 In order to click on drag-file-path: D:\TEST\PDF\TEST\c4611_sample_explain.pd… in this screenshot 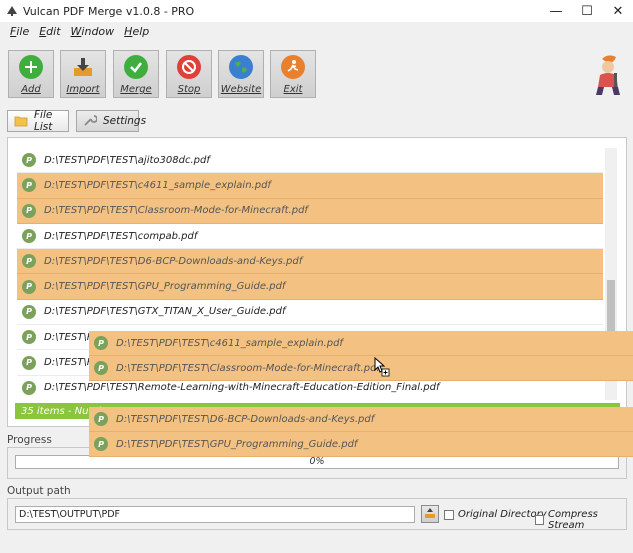, I will do `click(229, 343)`.